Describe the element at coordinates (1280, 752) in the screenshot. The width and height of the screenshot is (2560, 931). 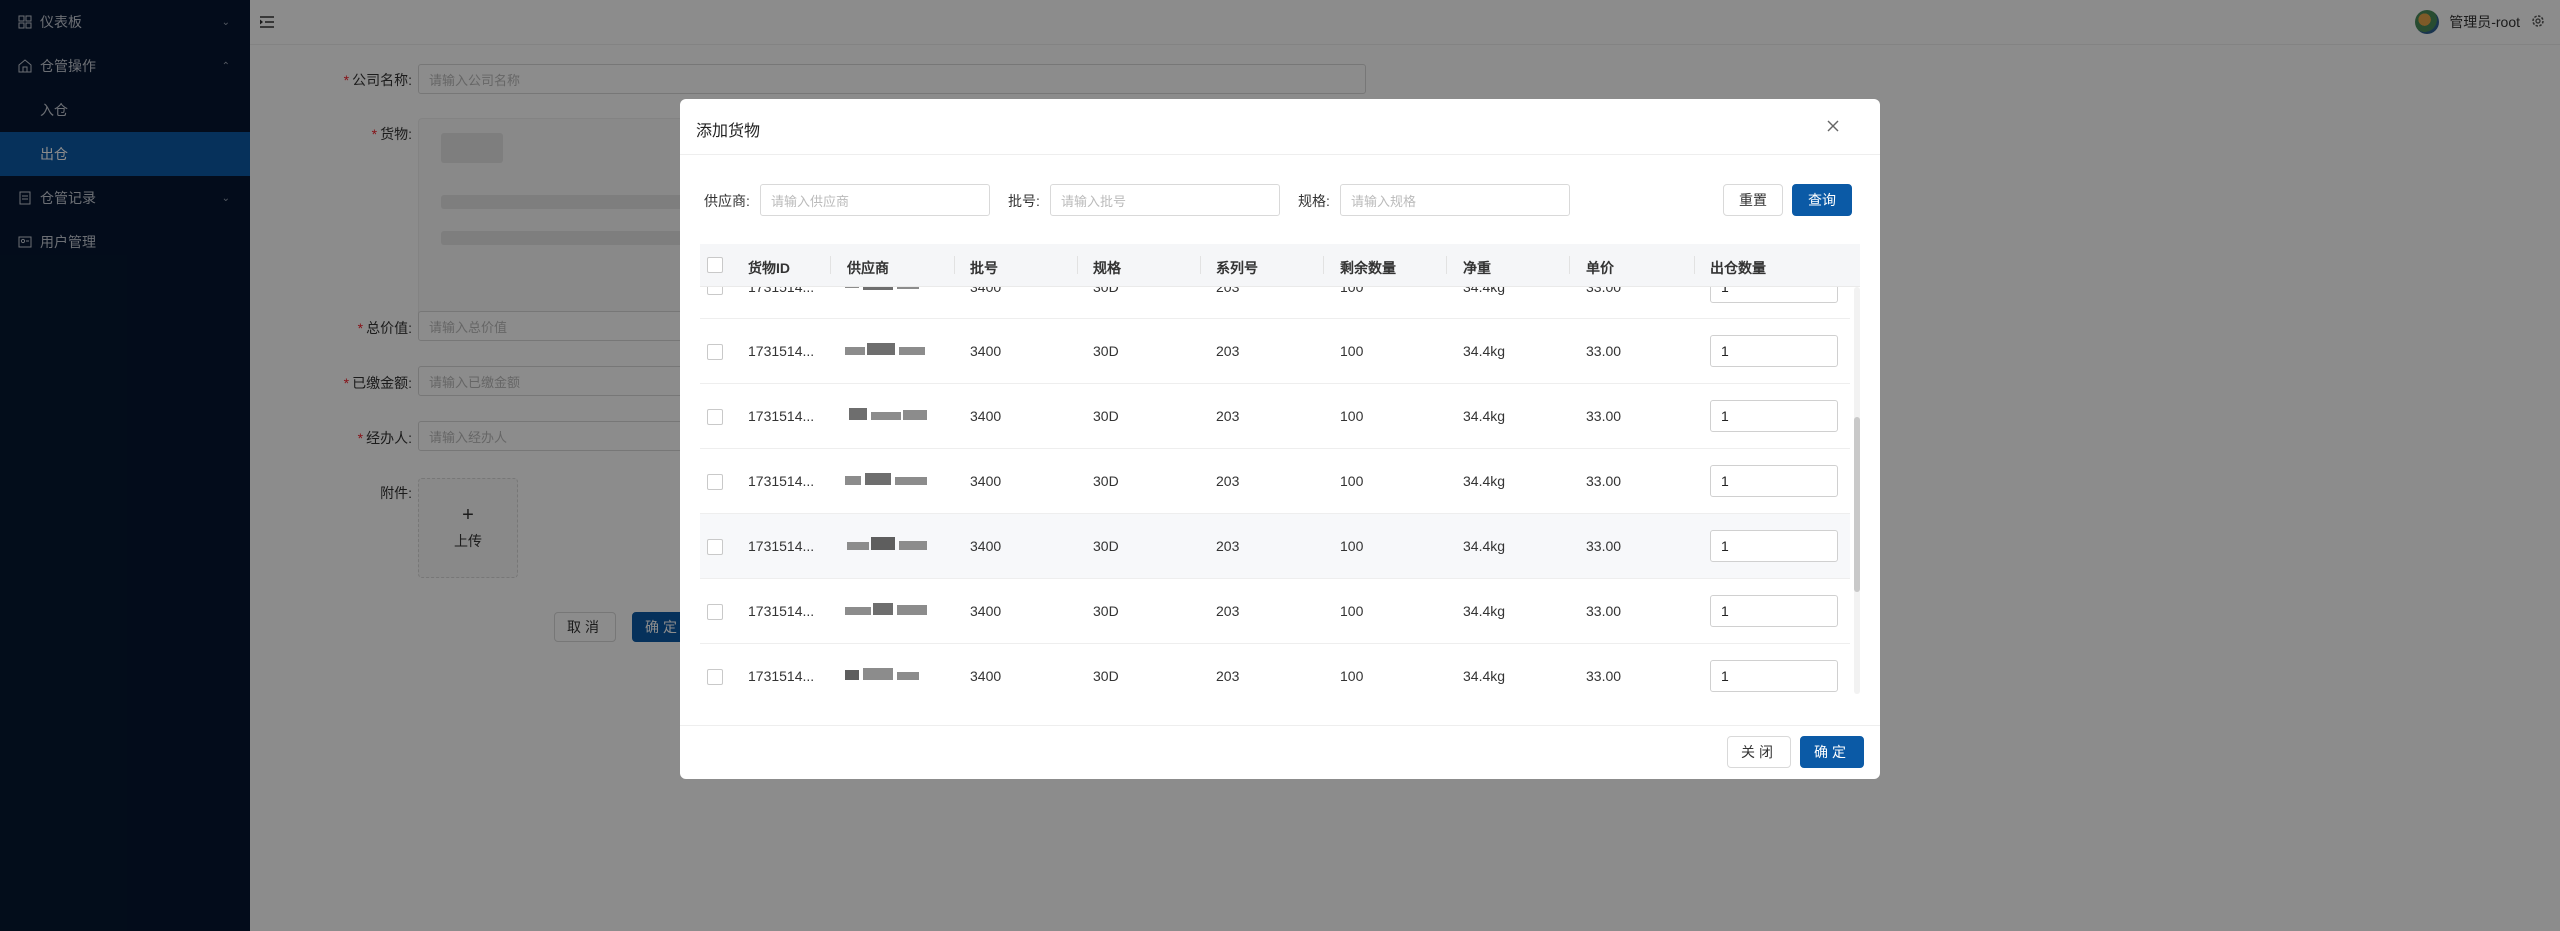
I see `modal-footer: 关闭 确定` at that location.